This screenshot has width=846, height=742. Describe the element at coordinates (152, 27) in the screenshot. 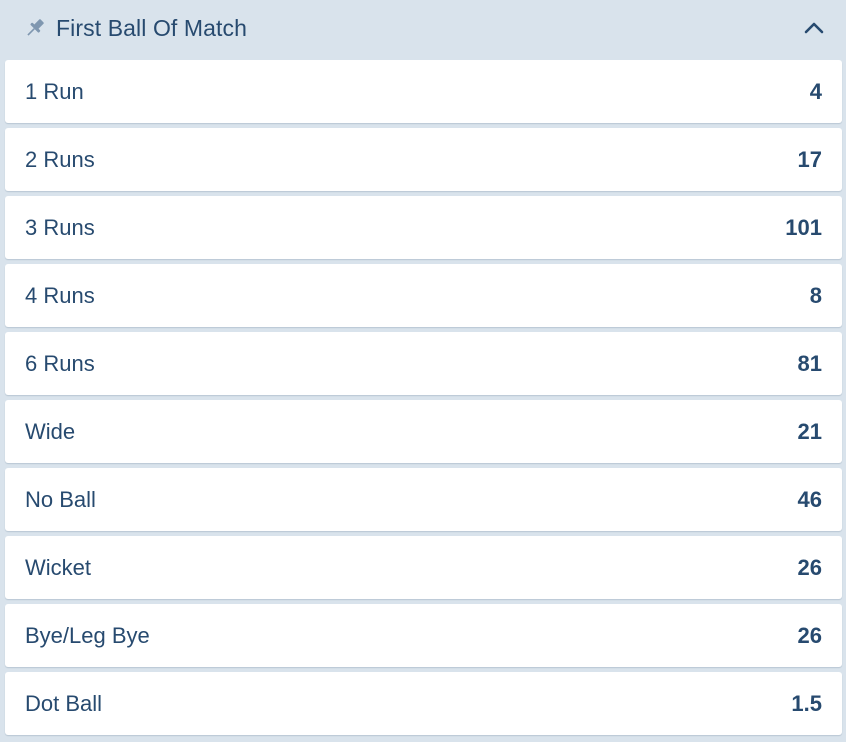

I see `market-title: First Ball Of Match` at that location.